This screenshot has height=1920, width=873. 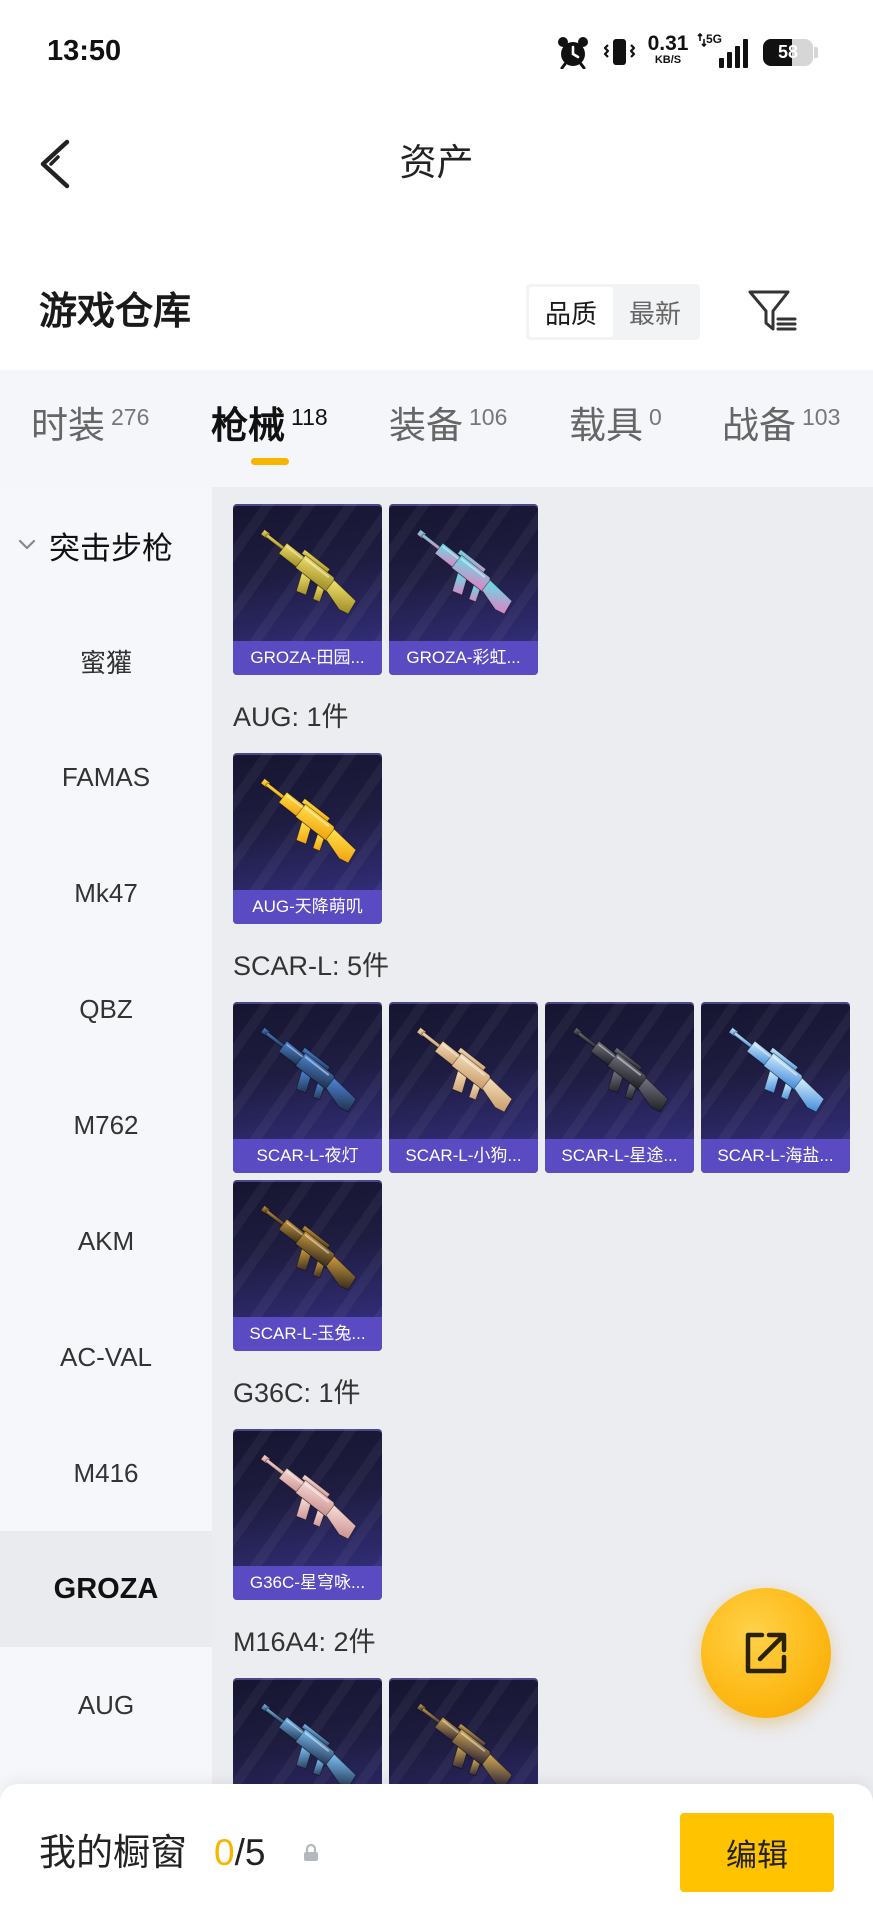 I want to click on skin-card: AUG-天降萌叽, so click(x=307, y=838).